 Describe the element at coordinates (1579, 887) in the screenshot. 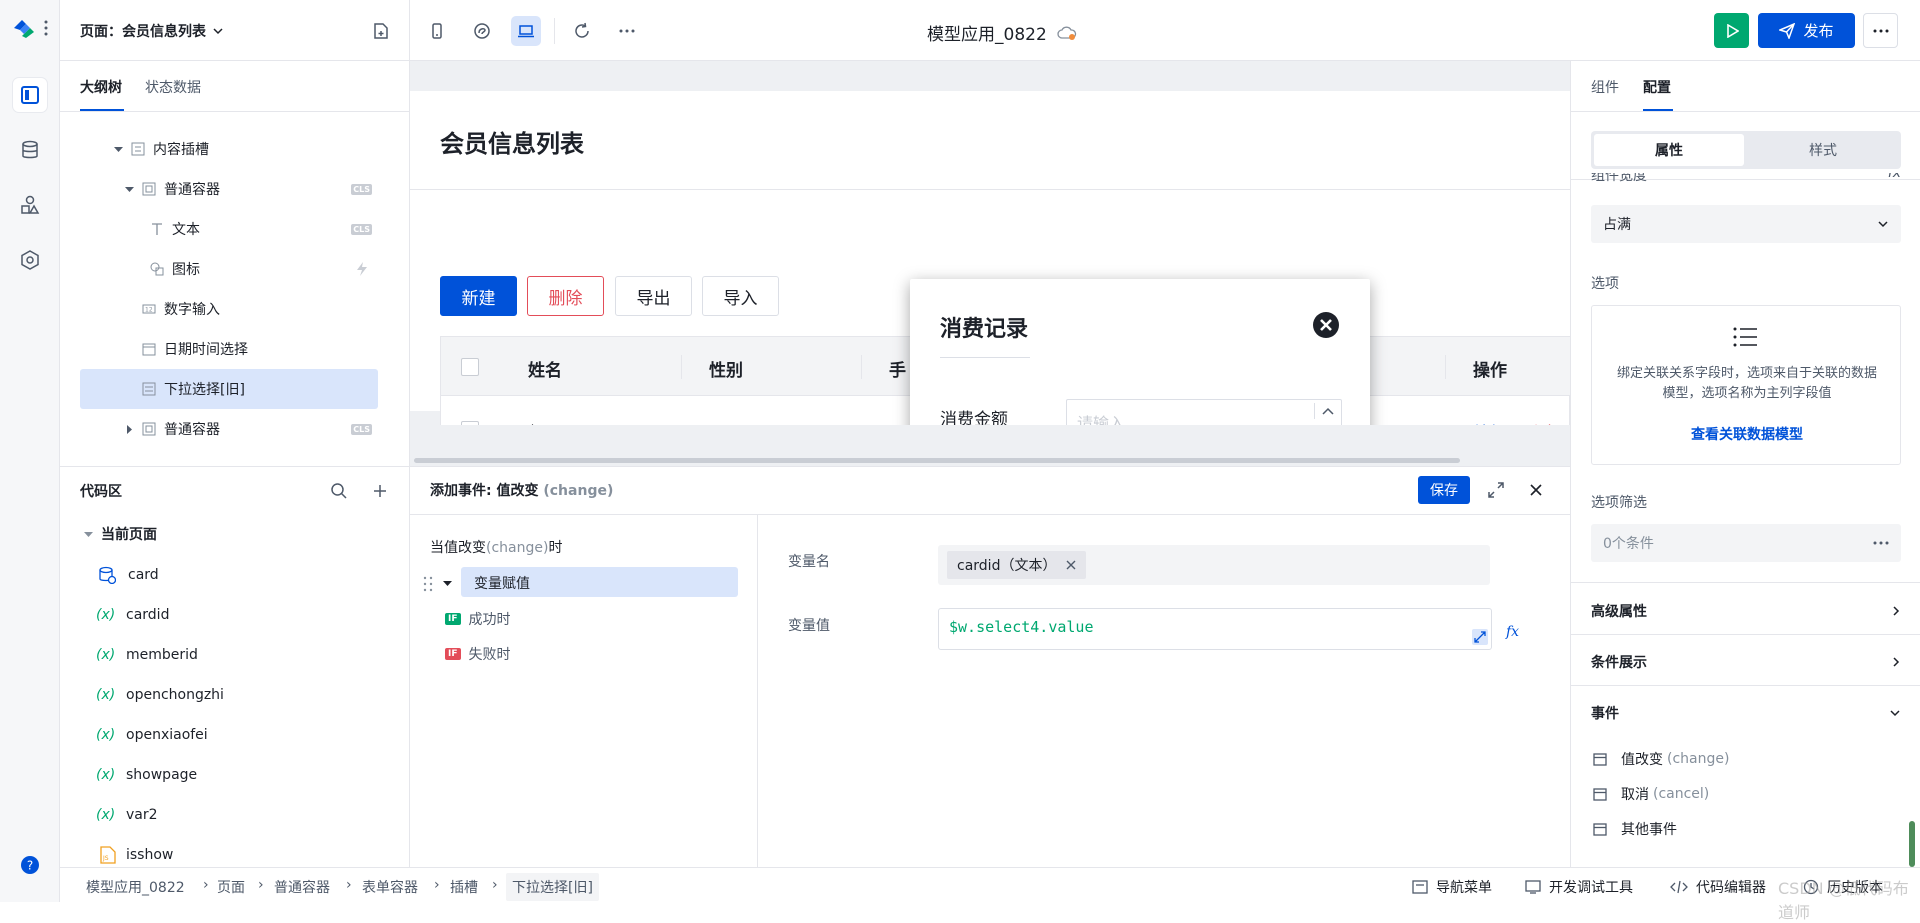

I see `debug-tool: 开发调试工具` at that location.